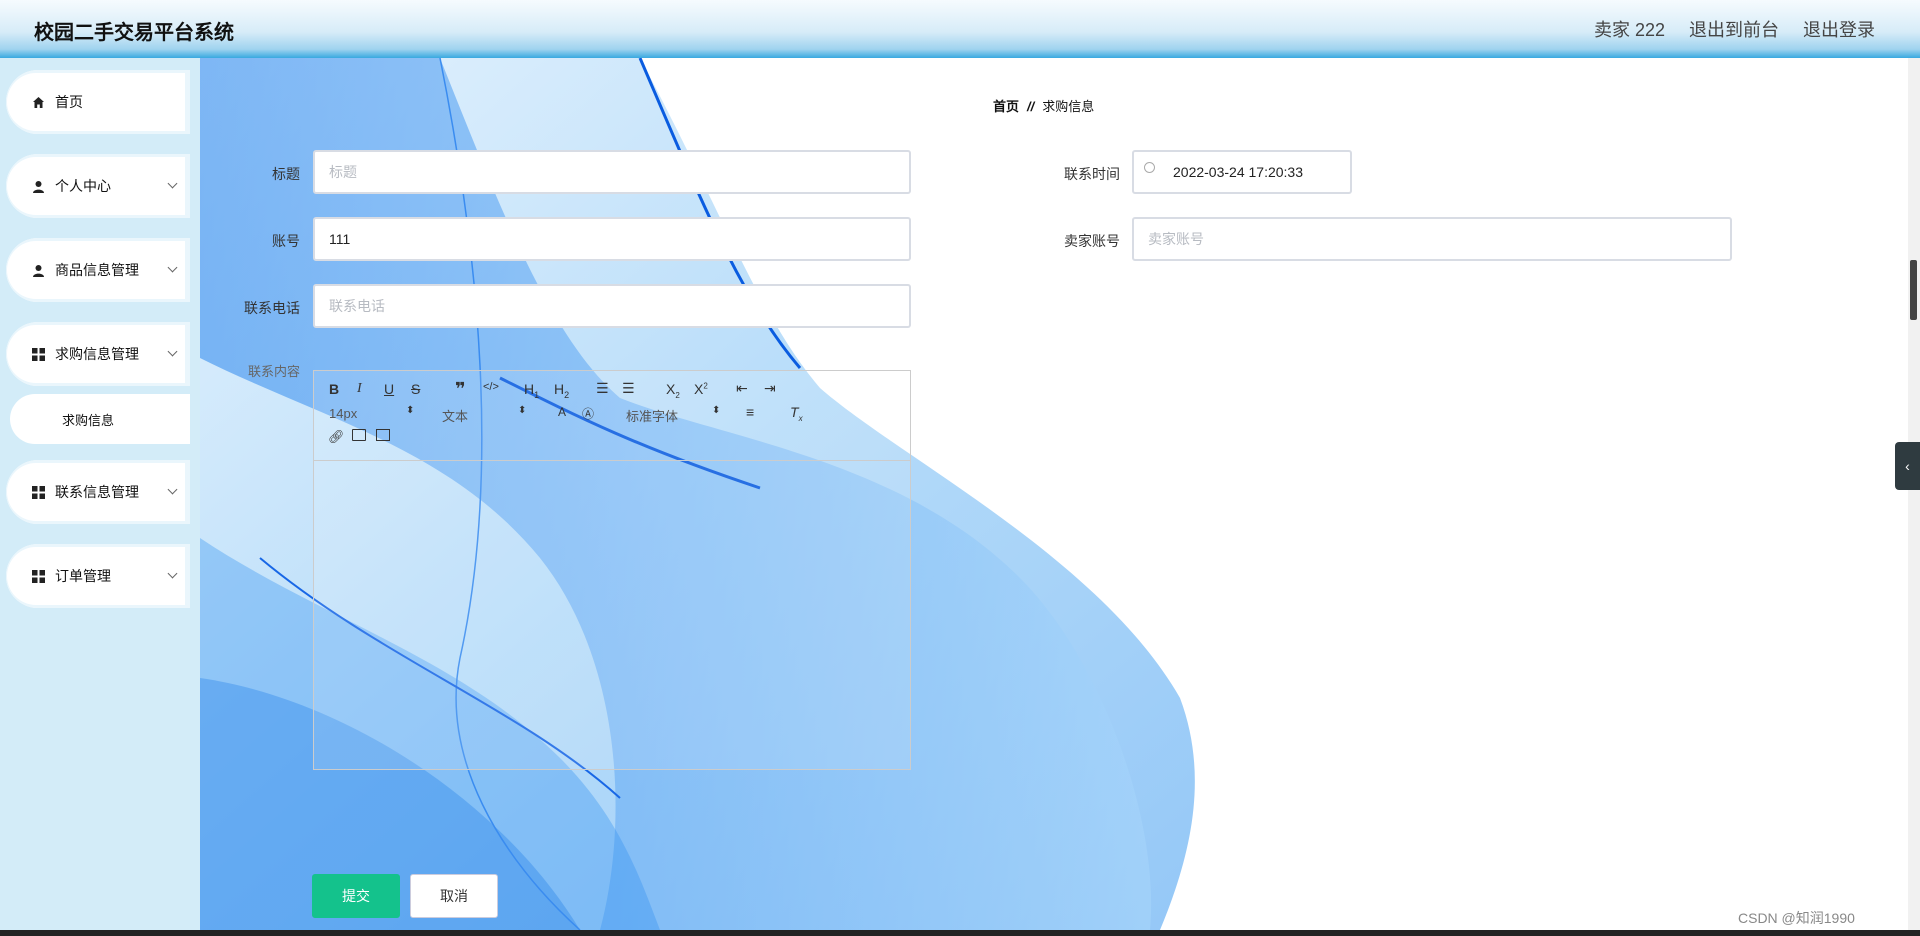  What do you see at coordinates (359, 389) in the screenshot?
I see `italic-icon: I` at bounding box center [359, 389].